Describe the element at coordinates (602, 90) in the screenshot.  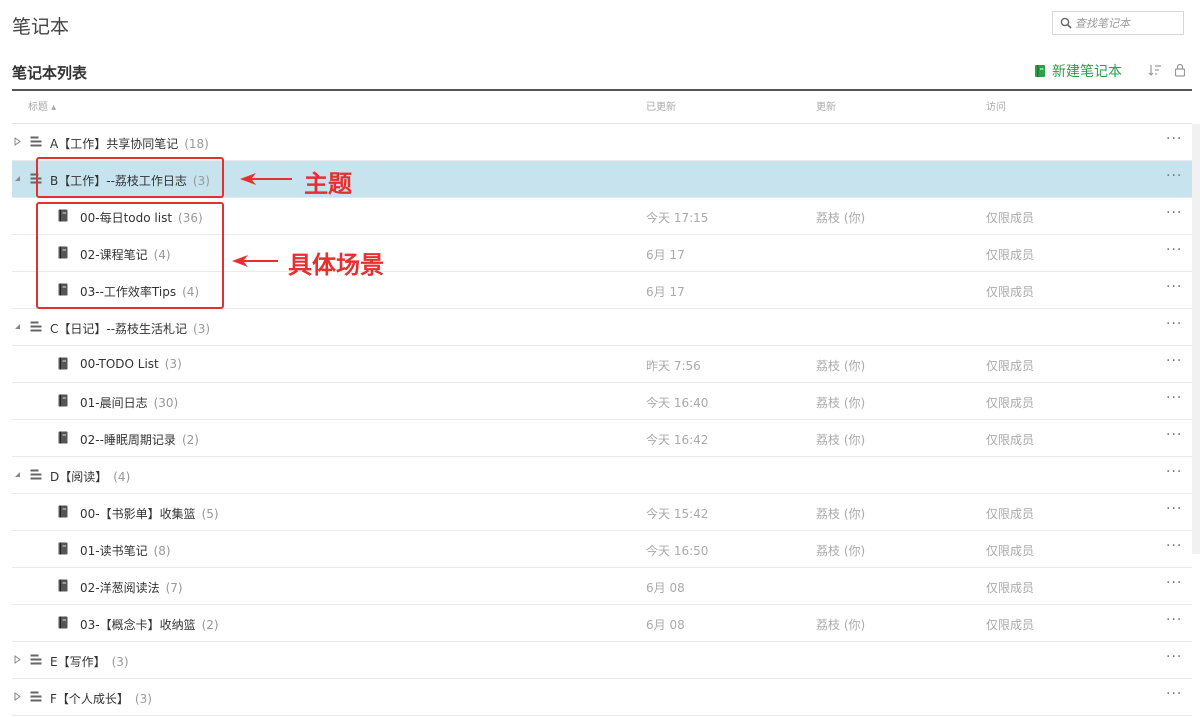
I see `header-divider` at that location.